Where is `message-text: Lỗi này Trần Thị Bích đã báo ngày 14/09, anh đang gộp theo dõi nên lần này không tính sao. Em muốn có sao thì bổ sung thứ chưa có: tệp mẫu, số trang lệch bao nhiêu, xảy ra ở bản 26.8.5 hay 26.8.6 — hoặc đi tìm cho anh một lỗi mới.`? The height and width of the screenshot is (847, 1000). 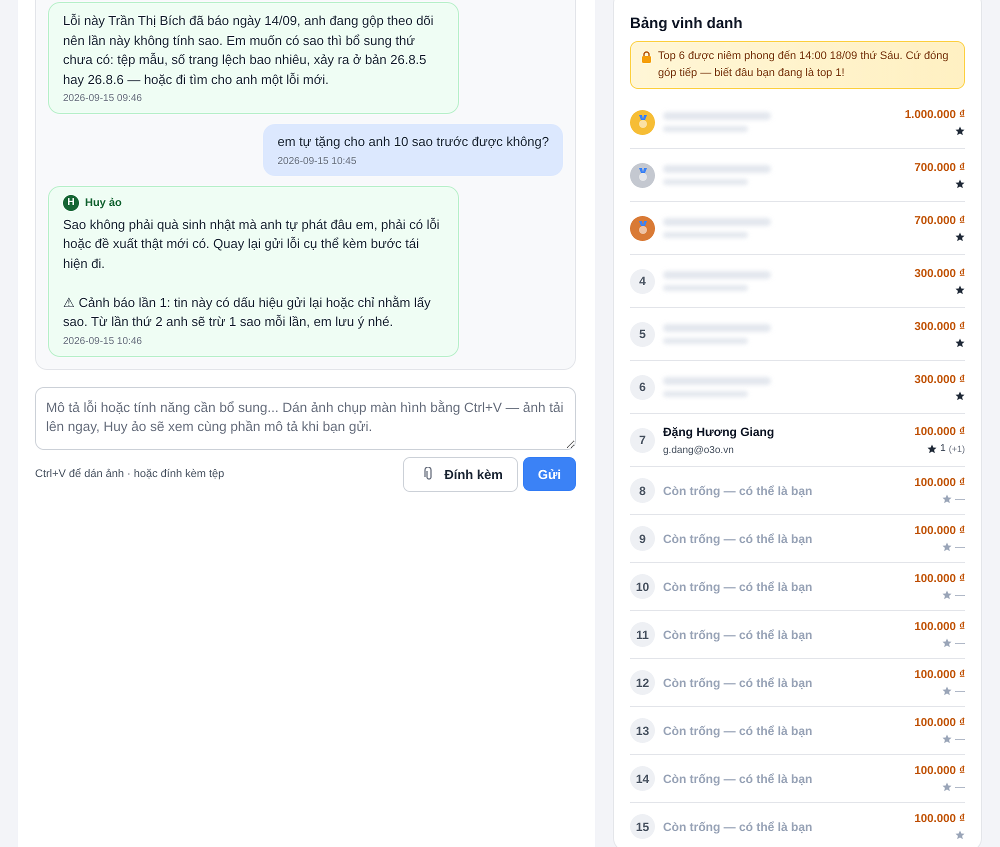
message-text: Lỗi này Trần Thị Bích đã báo ngày 14/09, anh đang gộp theo dõi nên lần này không tính sao. Em muốn có sao thì bổ sung thứ chưa có: tệp mẫu, số trang lệch bao nhiêu, xảy ra ở bản 26.8.5 hay 26.8.6 — hoặc đi tìm cho anh một lỗi mới. is located at coordinates (249, 50).